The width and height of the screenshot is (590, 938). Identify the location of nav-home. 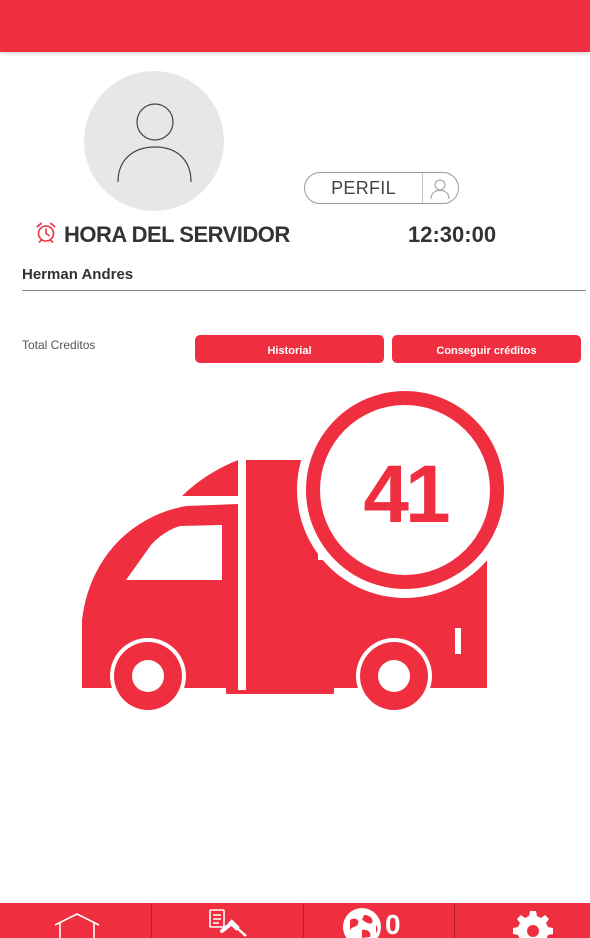
(75, 920).